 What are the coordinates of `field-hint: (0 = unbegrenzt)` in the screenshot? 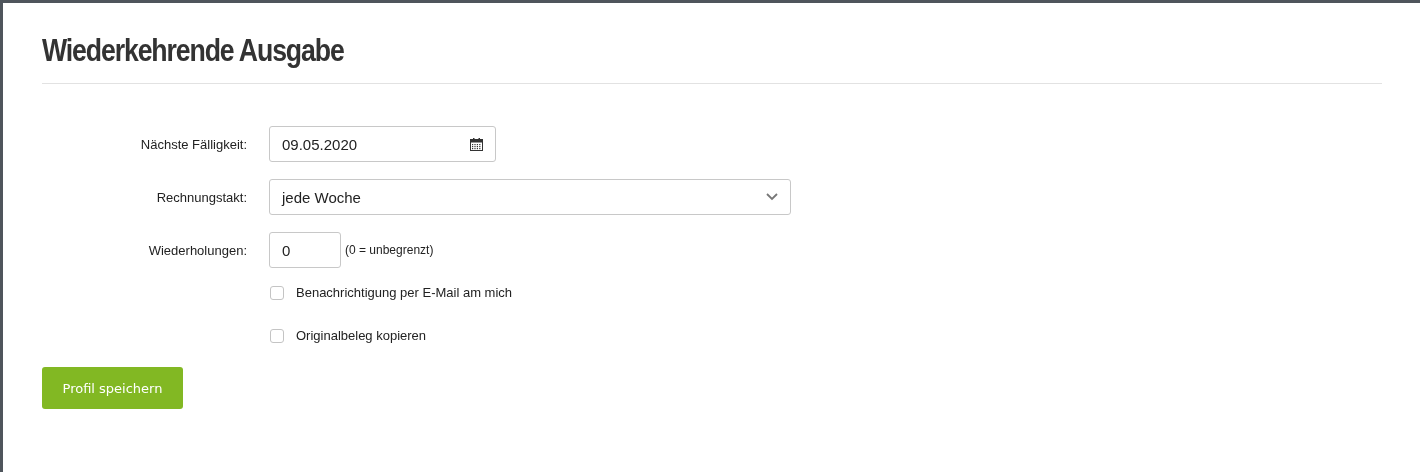 It's located at (389, 250).